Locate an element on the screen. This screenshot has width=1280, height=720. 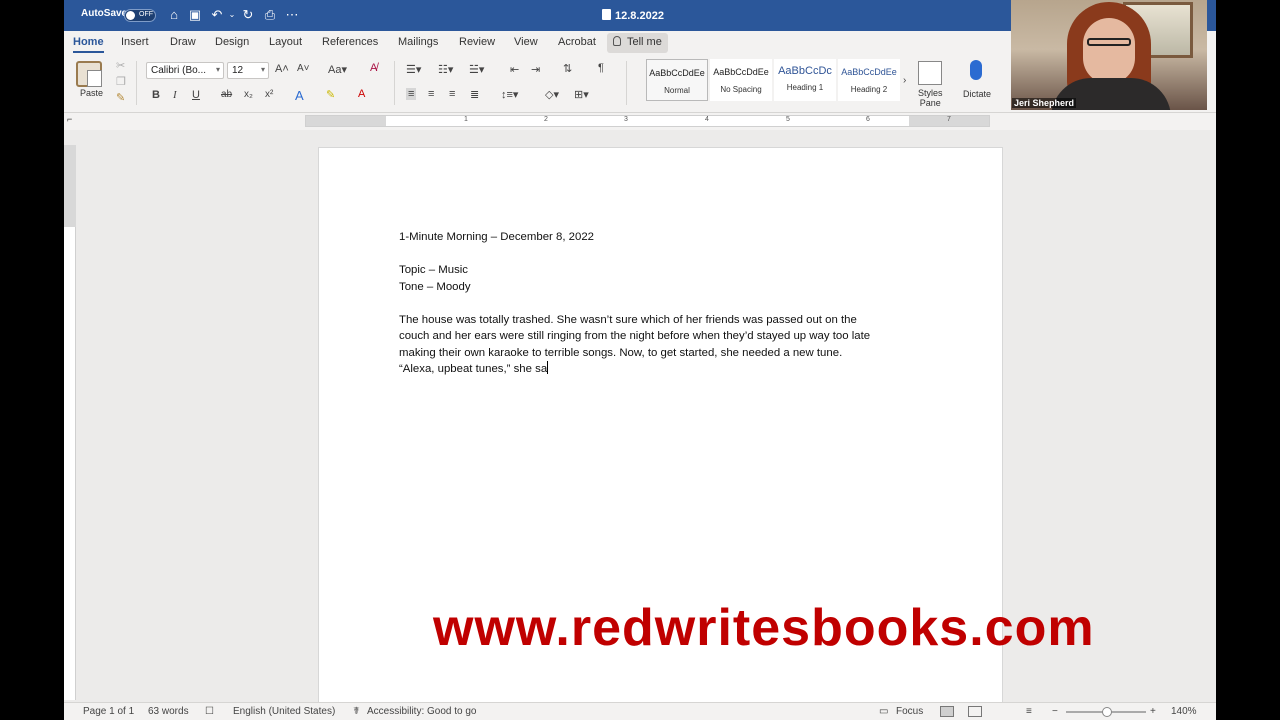
sort-icon: ⇅ is located at coordinates (567, 68).